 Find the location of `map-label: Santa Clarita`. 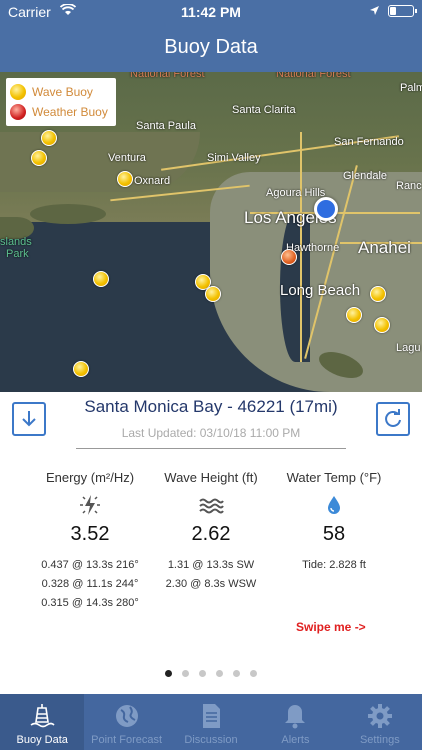

map-label: Santa Clarita is located at coordinates (264, 110).